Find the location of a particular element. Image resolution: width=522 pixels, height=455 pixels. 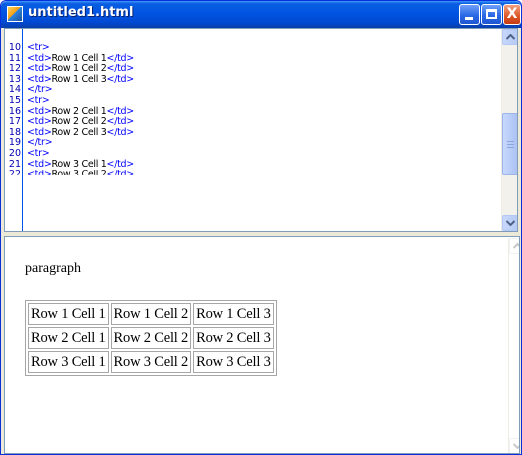

code-content: Row 3 Cell 2 is located at coordinates (79, 175).